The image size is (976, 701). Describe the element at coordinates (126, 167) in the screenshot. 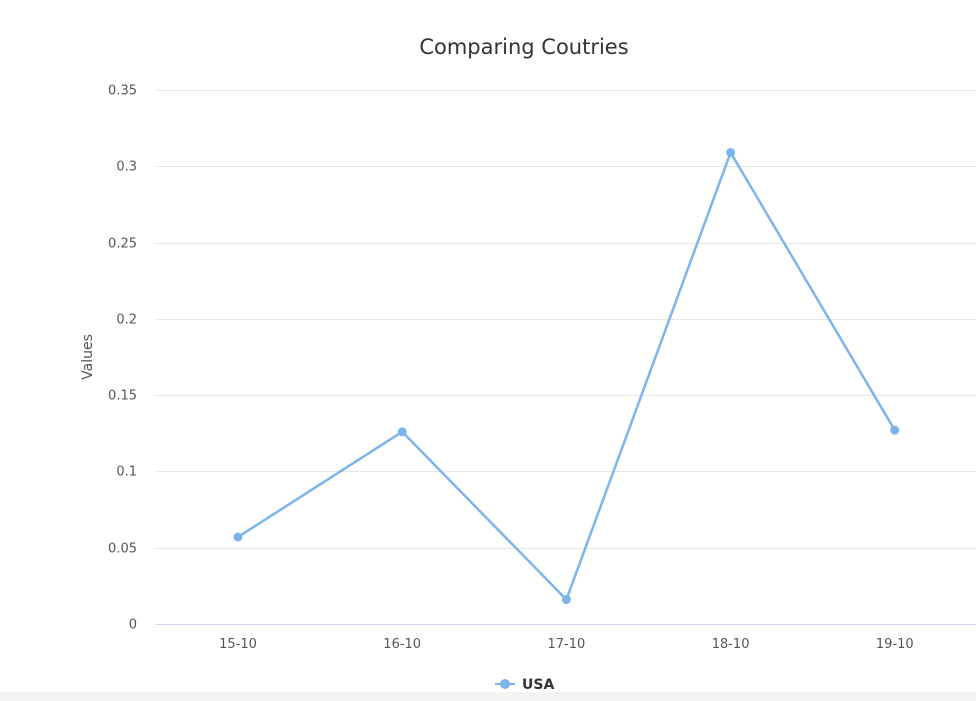

I see `y-tick-label: 0.3` at that location.